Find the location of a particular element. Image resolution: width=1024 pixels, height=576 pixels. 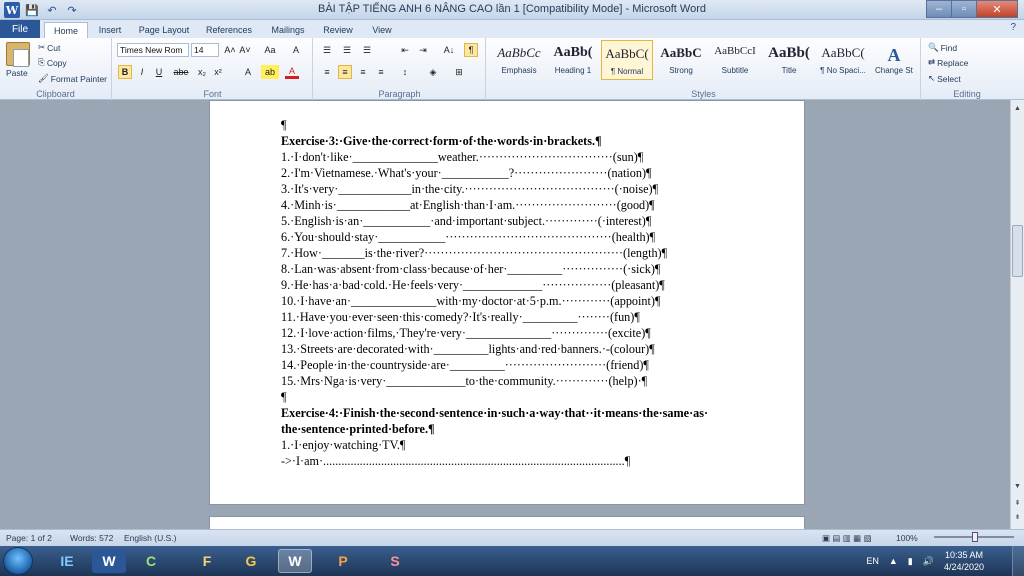

subscript-button: x₂ is located at coordinates (202, 72).